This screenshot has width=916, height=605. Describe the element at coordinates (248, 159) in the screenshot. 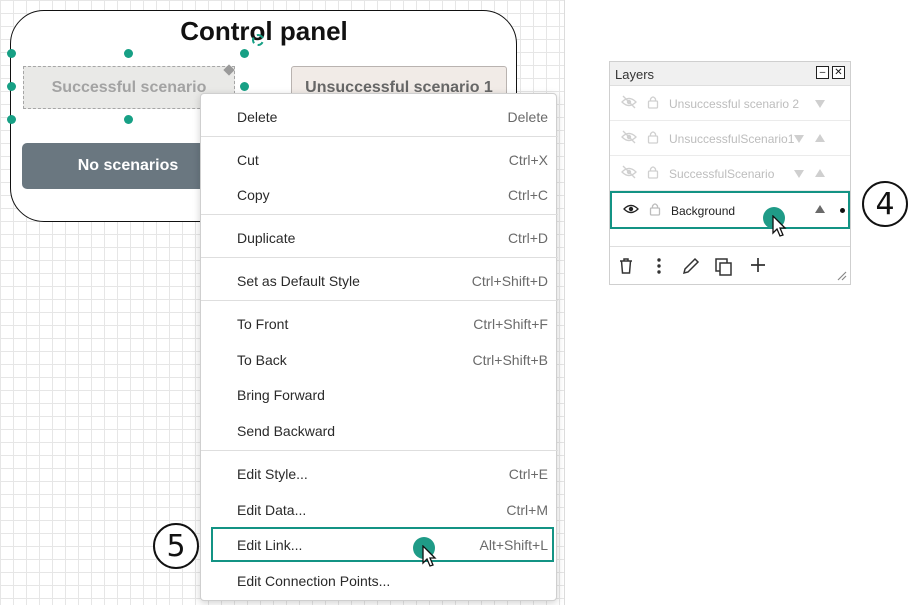

I see `menu-item-label: Cut` at that location.